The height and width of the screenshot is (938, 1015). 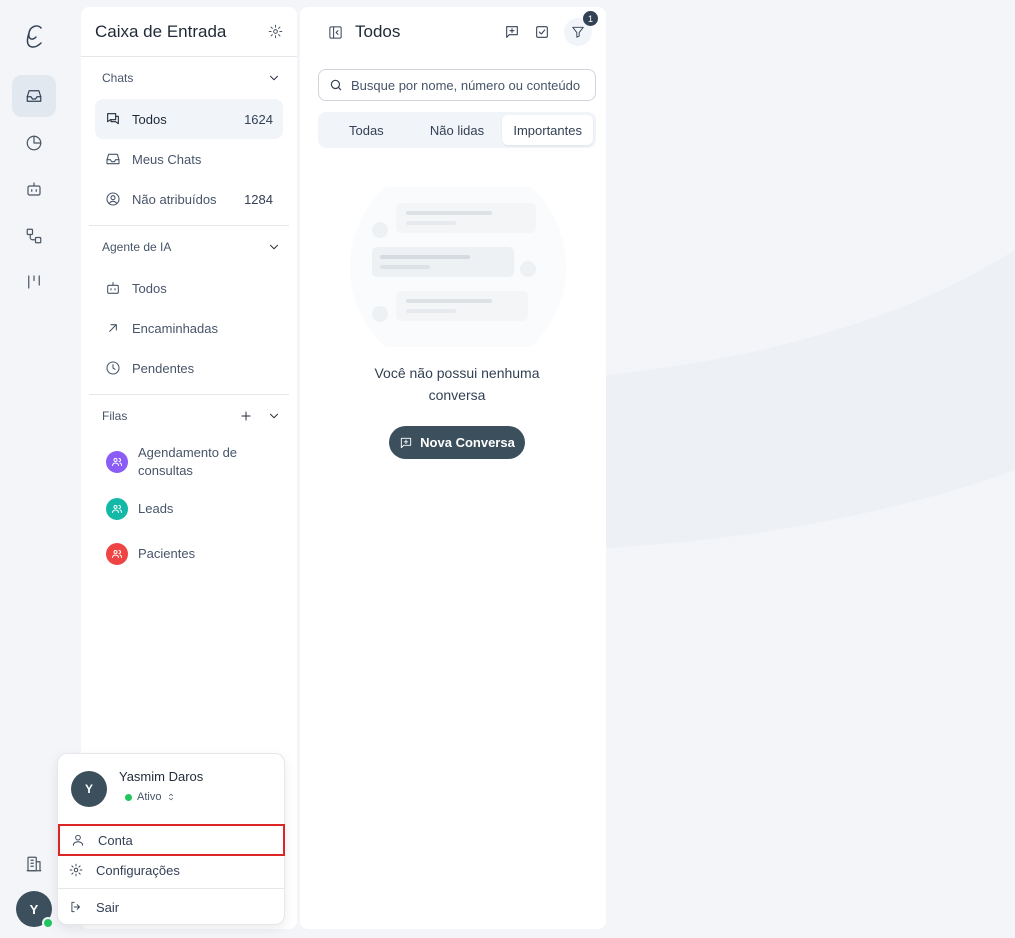 I want to click on account-name: Yasmim Daros, so click(x=161, y=776).